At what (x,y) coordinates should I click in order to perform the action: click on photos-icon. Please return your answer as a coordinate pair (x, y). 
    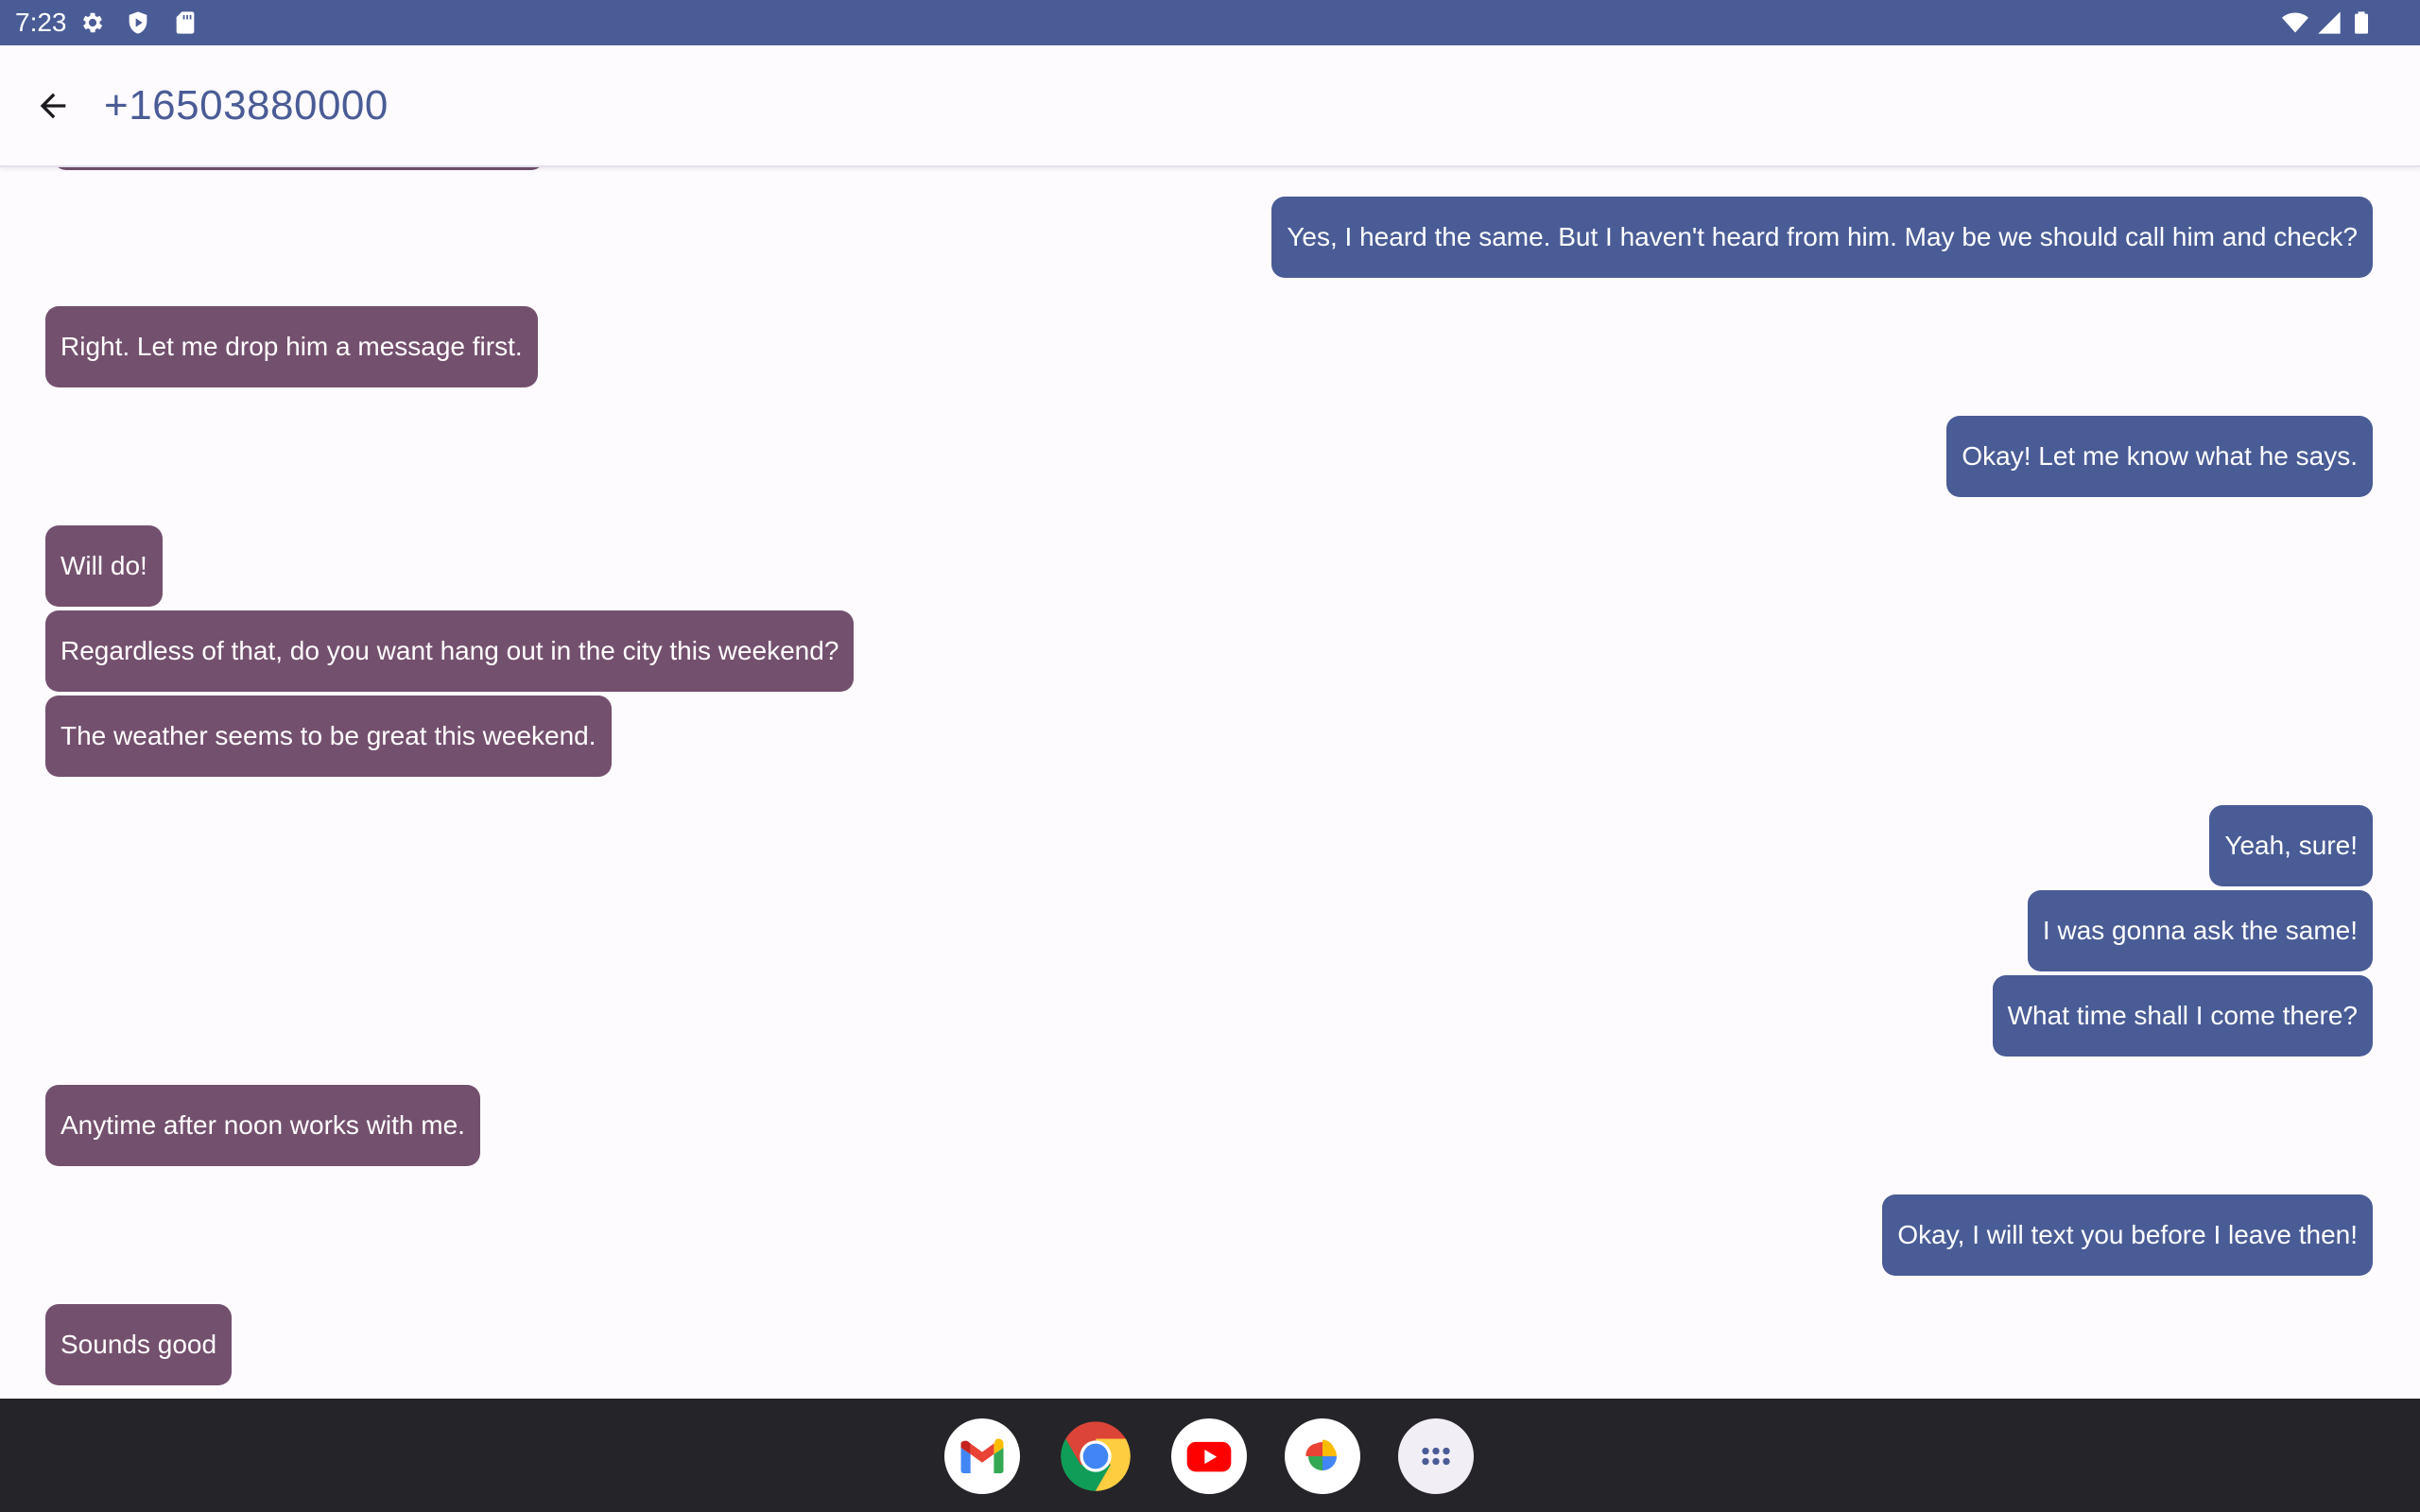
    Looking at the image, I should click on (1322, 1456).